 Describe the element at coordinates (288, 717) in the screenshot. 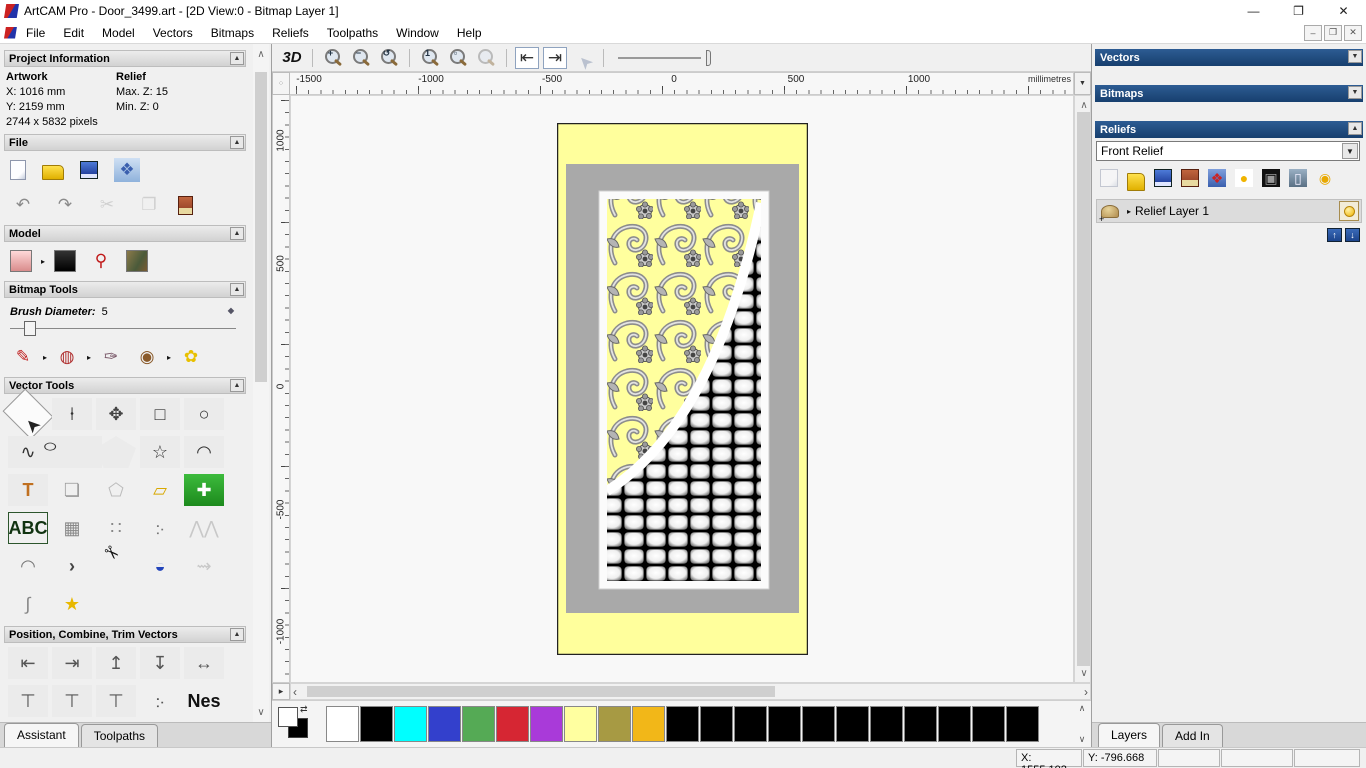

I see `primary-colour-swatch` at that location.